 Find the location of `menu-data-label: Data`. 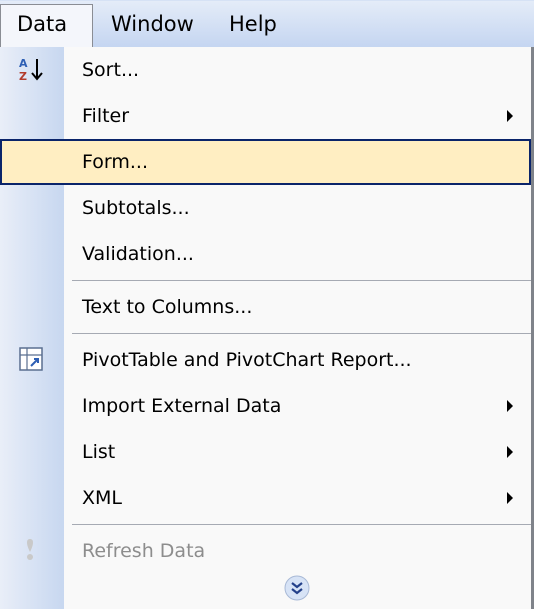

menu-data-label: Data is located at coordinates (42, 24).